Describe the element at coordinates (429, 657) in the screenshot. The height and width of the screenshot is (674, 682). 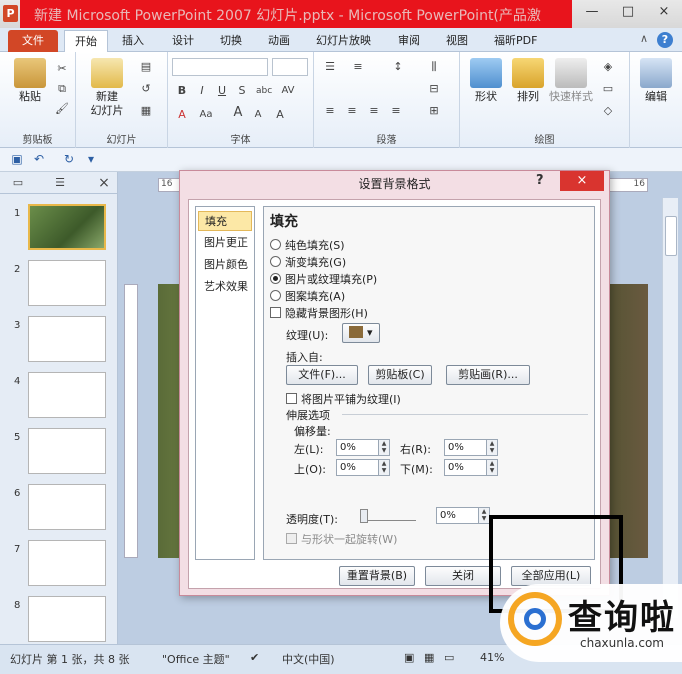
I see `sorter-view-icon: ▦` at that location.